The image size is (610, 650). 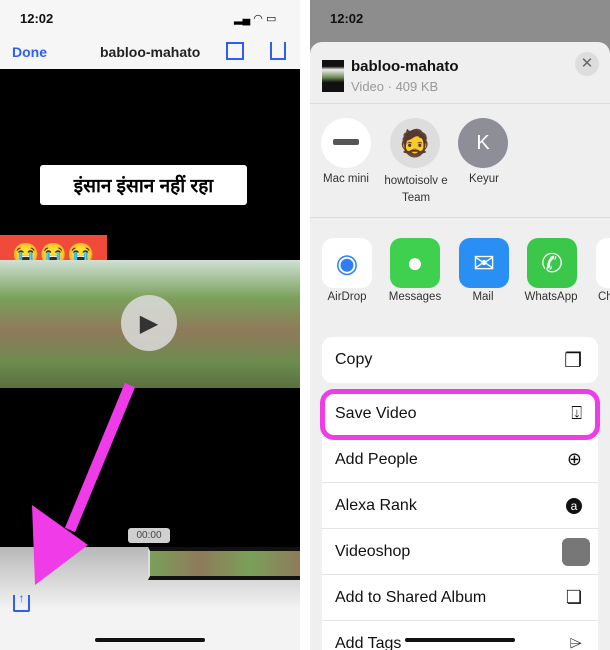 What do you see at coordinates (347, 18) in the screenshot?
I see `status-time: 12:02` at bounding box center [347, 18].